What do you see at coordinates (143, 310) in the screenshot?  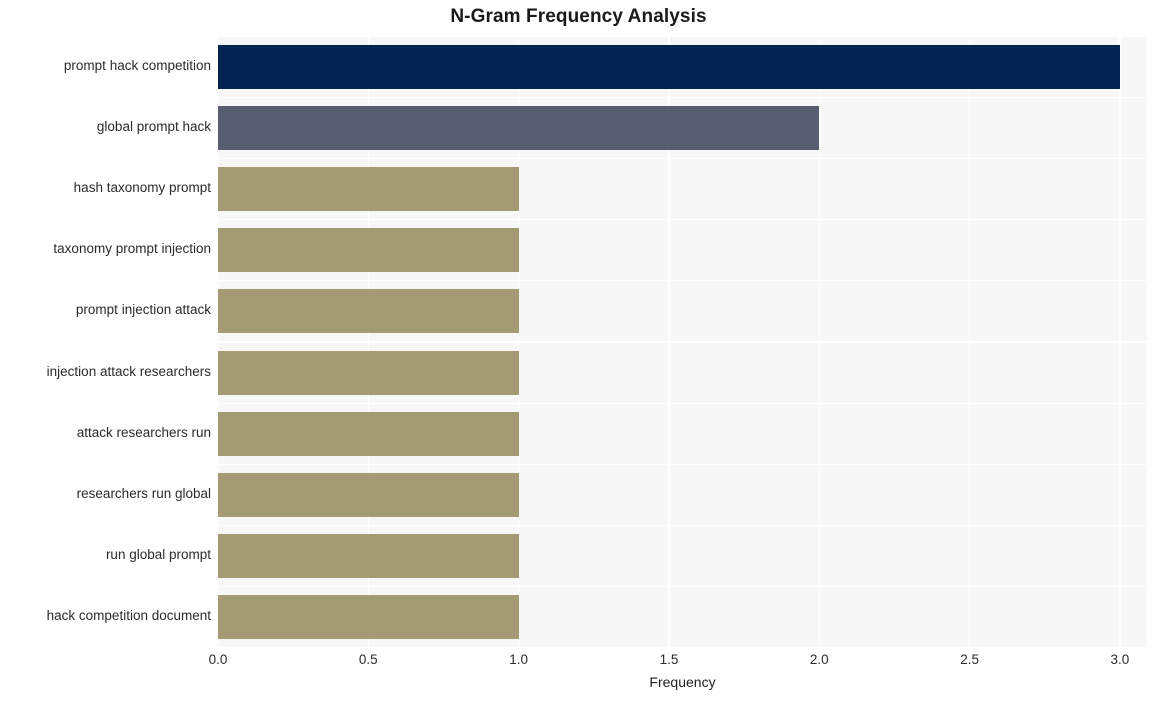 I see `y-axis-tick-label: prompt injection attack` at bounding box center [143, 310].